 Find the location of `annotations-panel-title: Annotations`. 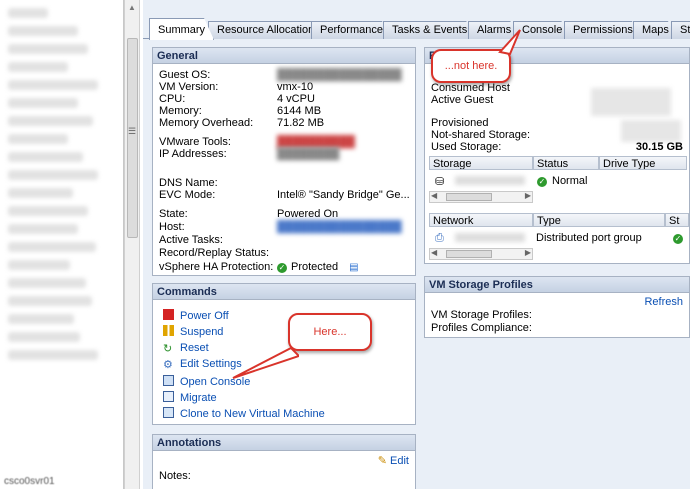

annotations-panel-title: Annotations is located at coordinates (284, 443).